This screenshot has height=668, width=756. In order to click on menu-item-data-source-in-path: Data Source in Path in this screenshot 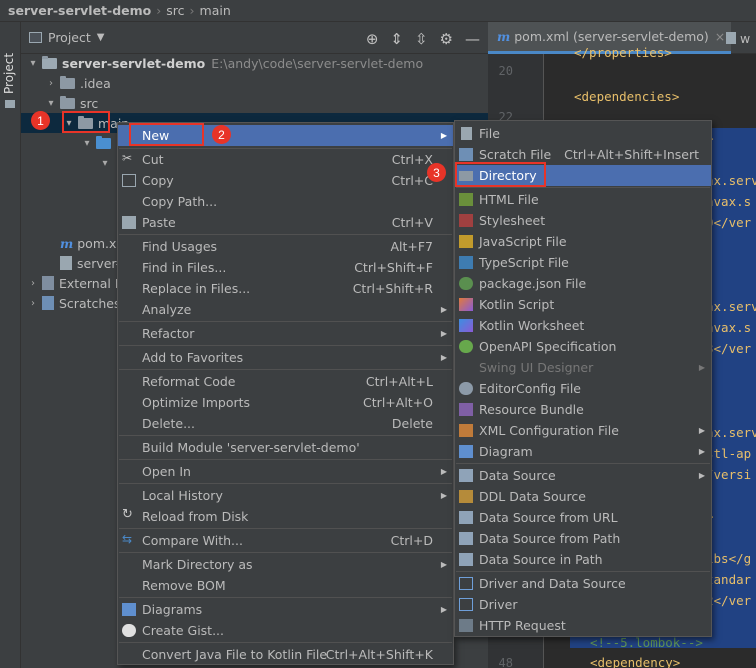, I will do `click(583, 559)`.